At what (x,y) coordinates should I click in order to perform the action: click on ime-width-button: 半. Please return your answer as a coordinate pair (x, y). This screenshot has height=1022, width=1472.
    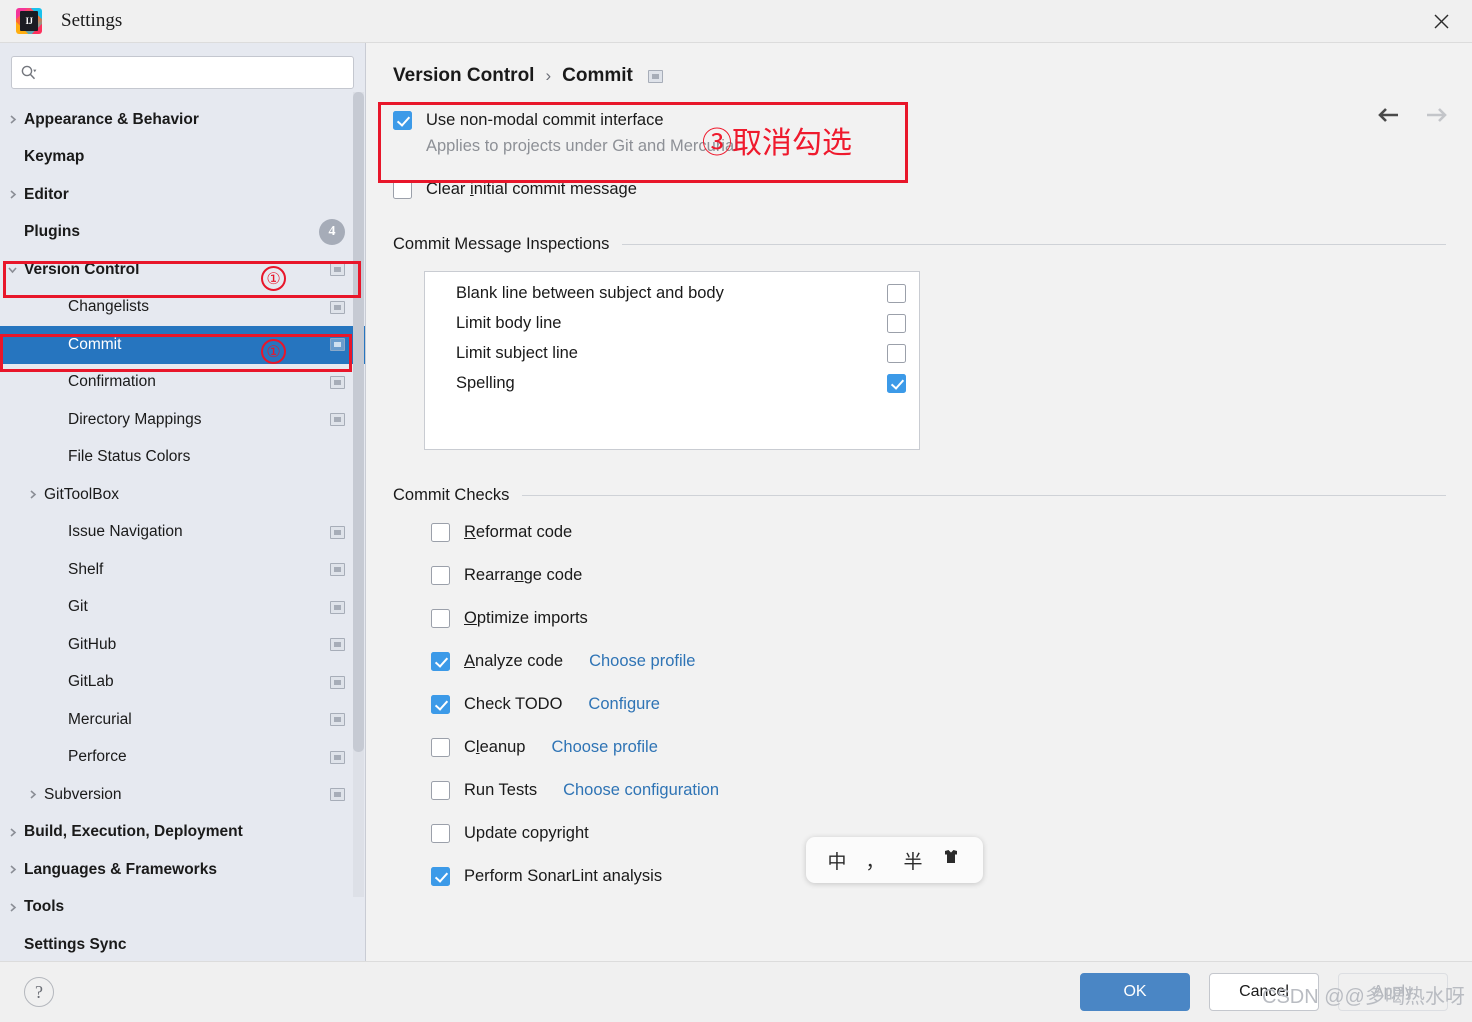
    Looking at the image, I should click on (912, 860).